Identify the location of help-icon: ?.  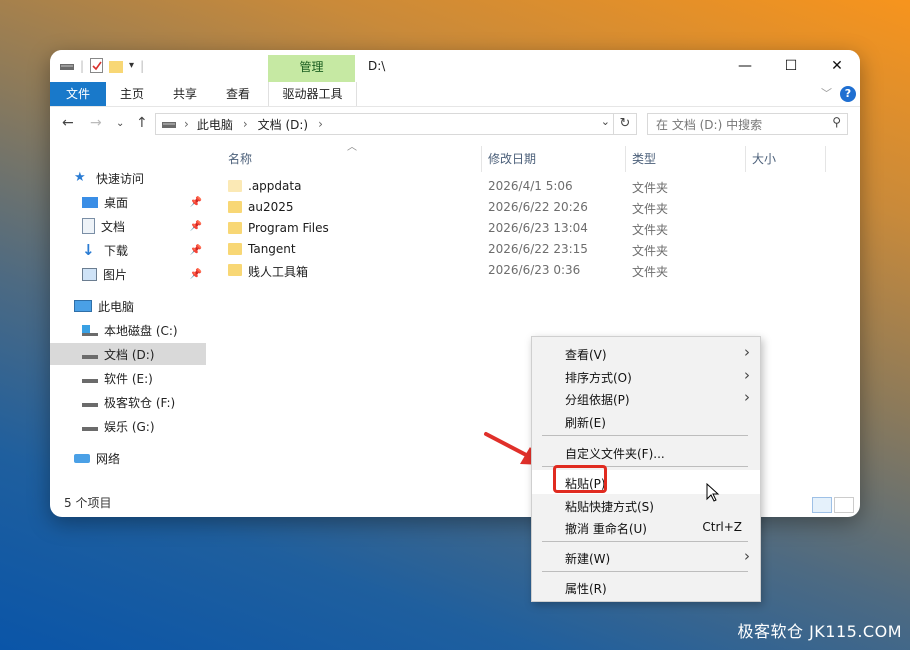
(848, 94).